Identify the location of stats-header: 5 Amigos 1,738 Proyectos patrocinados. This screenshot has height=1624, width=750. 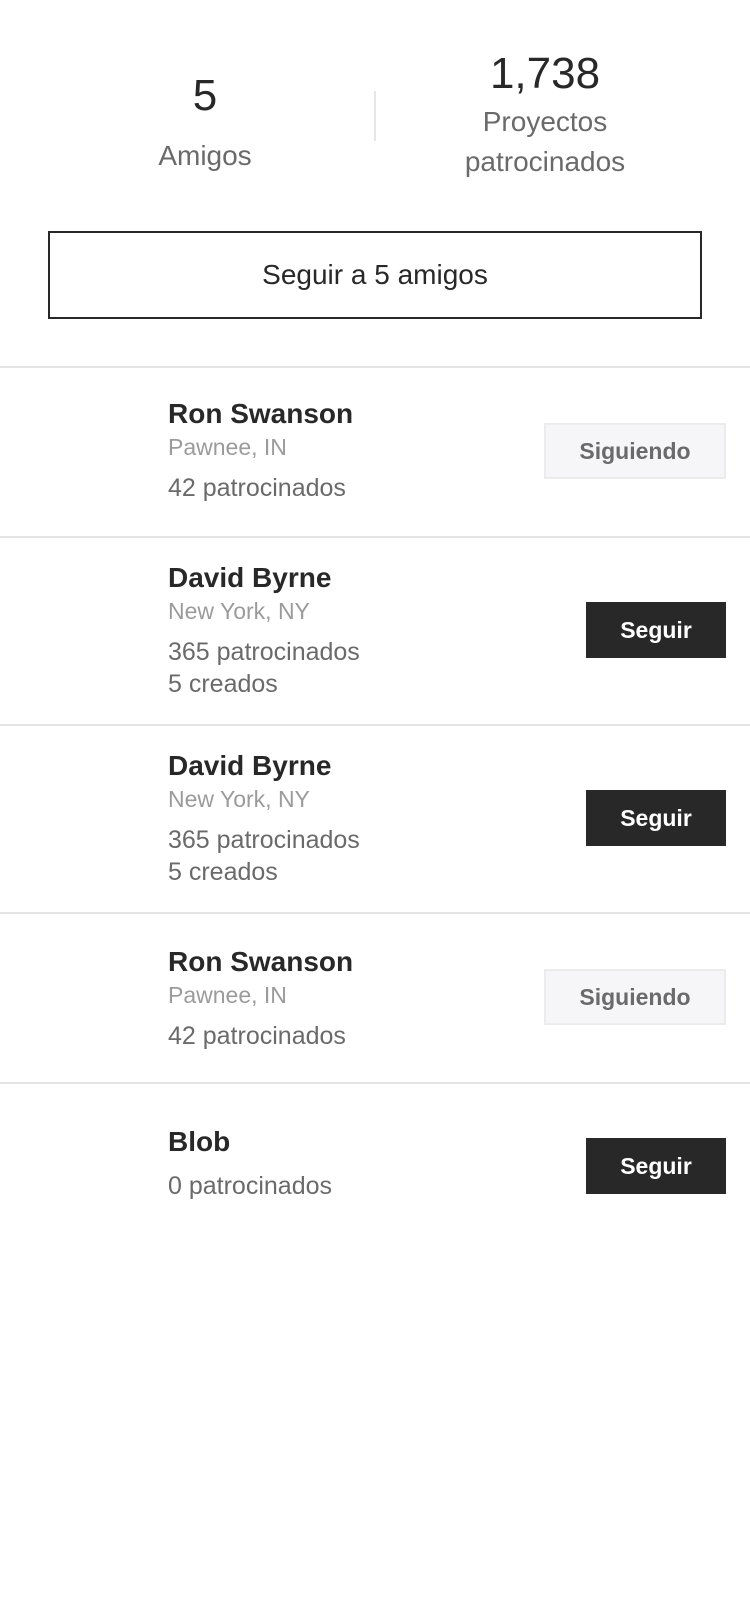
(375, 107).